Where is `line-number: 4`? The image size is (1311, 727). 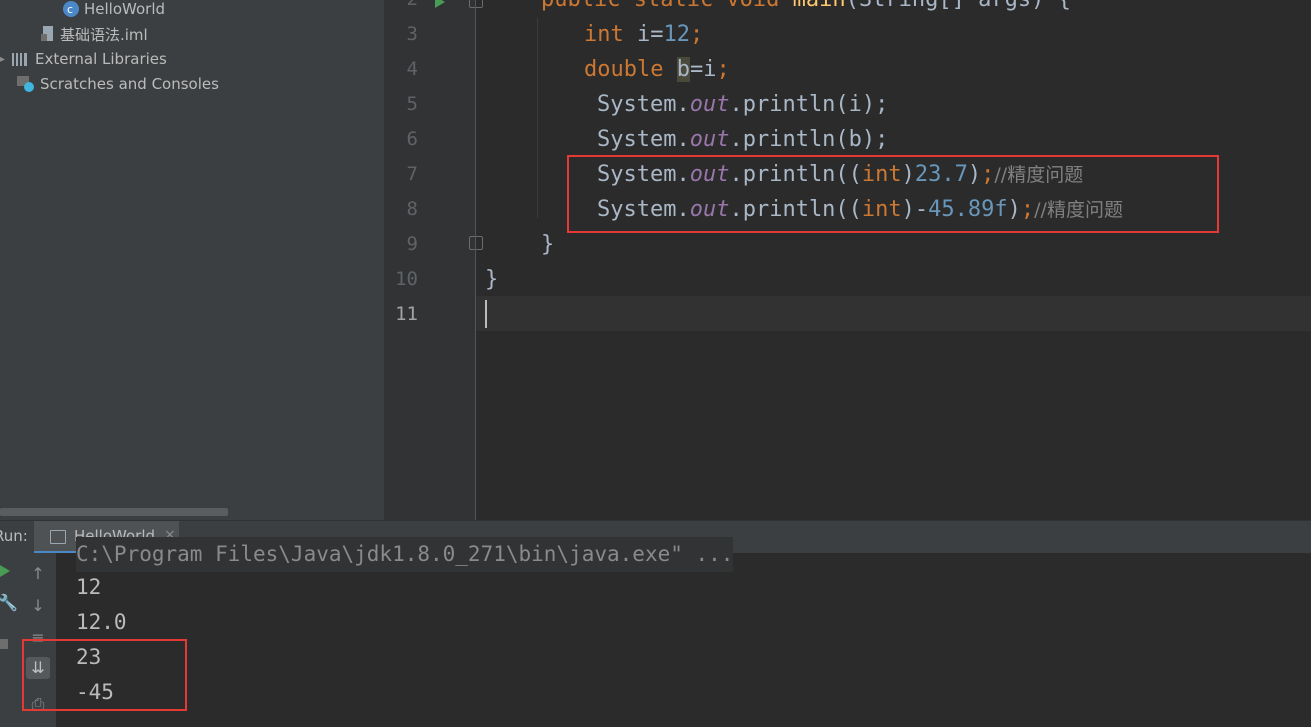
line-number: 4 is located at coordinates (412, 69).